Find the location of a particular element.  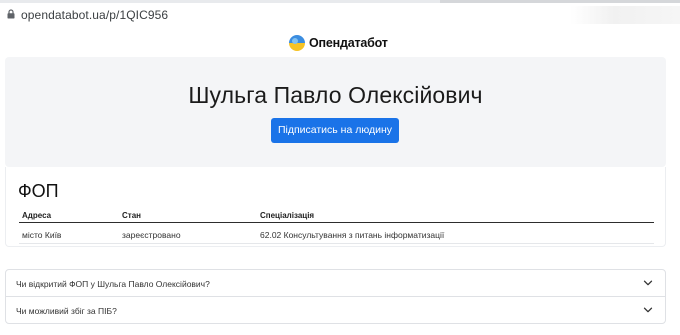

cell-status: зареєстровано is located at coordinates (151, 235).